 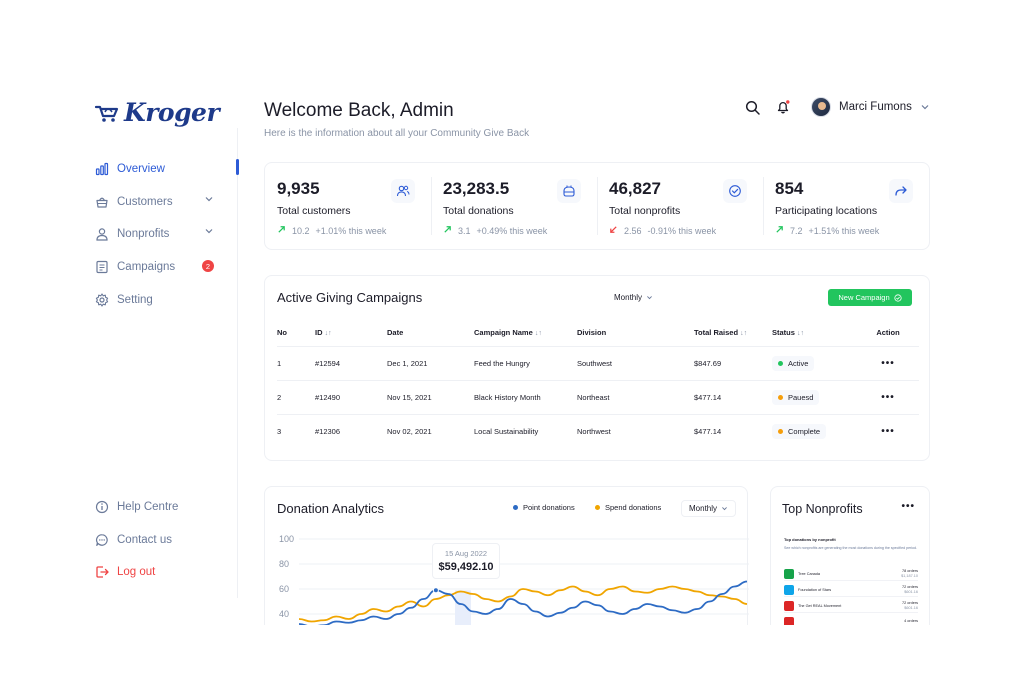 What do you see at coordinates (106, 113) in the screenshot?
I see `cart-icon` at bounding box center [106, 113].